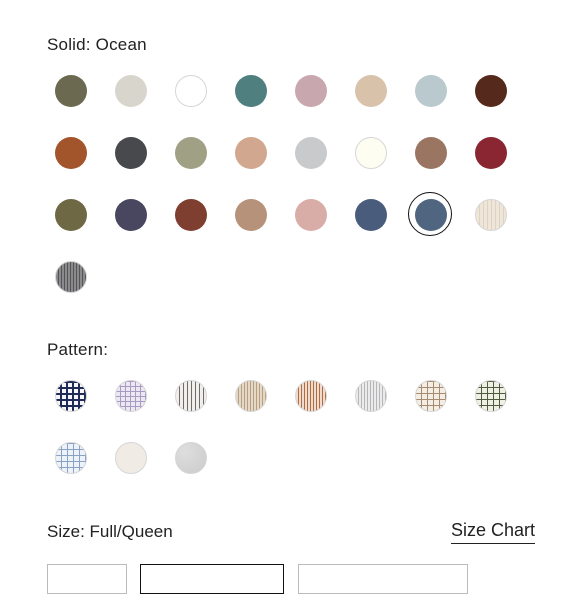  What do you see at coordinates (131, 458) in the screenshot?
I see `pattern-swatch-linen` at bounding box center [131, 458].